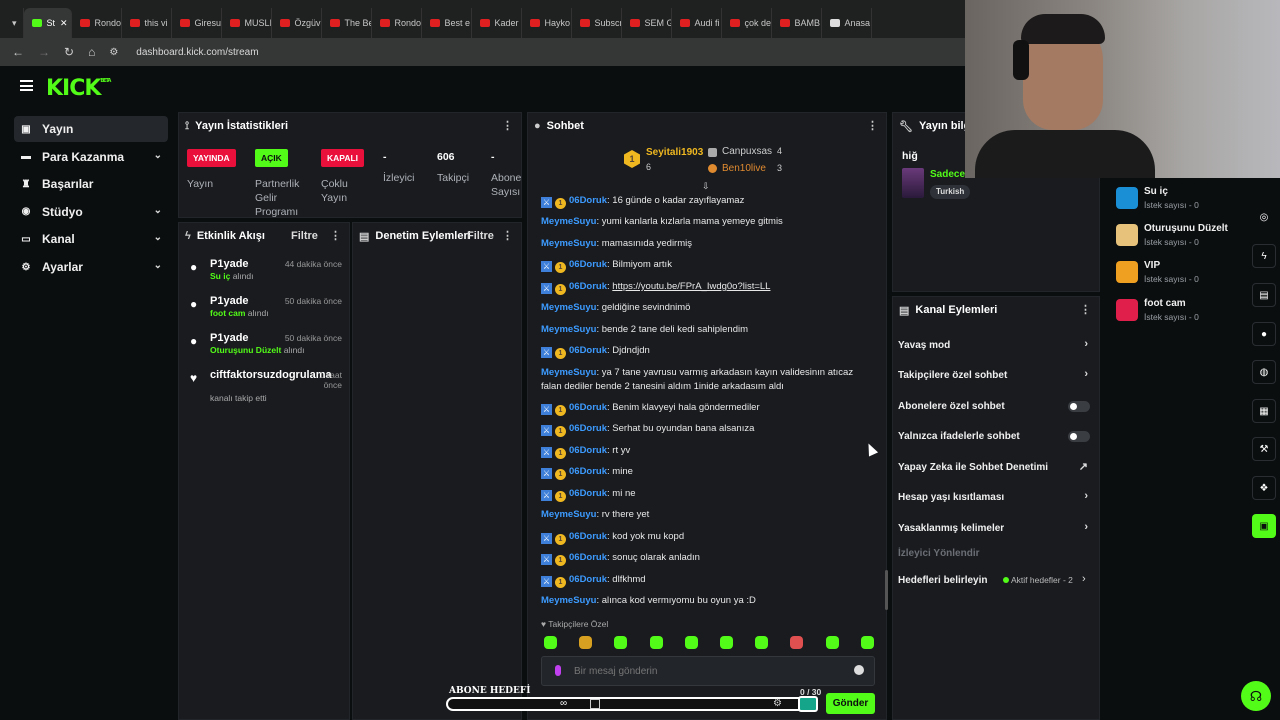 The width and height of the screenshot is (1280, 720). Describe the element at coordinates (1085, 309) in the screenshot. I see `channel-actions-menu-icon: ⋮` at that location.